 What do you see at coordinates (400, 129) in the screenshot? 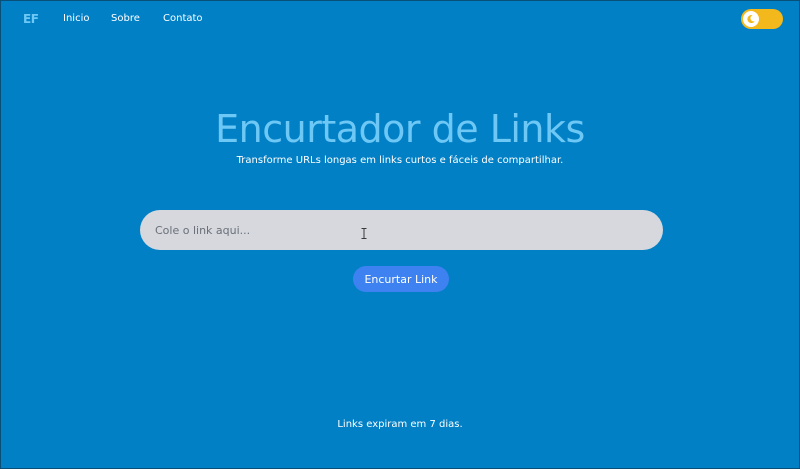
I see `page-title: Encurtador de Links` at bounding box center [400, 129].